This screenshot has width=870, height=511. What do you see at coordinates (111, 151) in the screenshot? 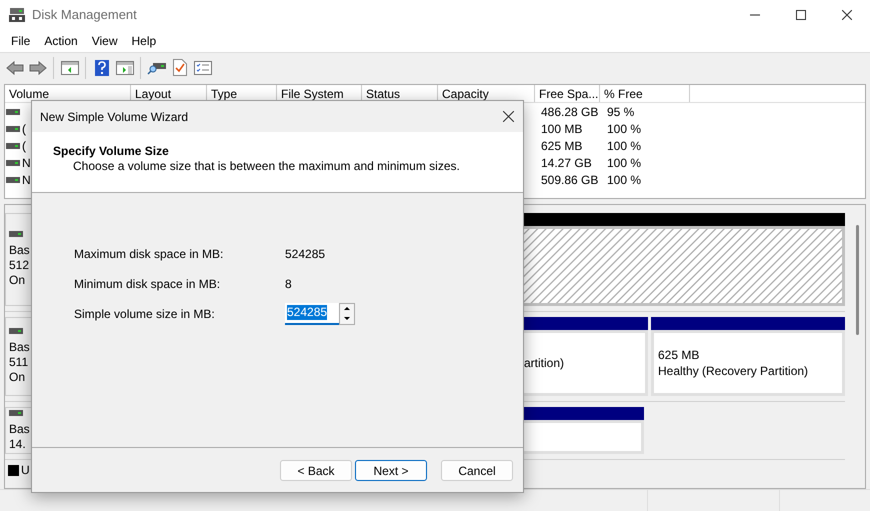
I see `wizard-heading: Specify Volume Size` at bounding box center [111, 151].